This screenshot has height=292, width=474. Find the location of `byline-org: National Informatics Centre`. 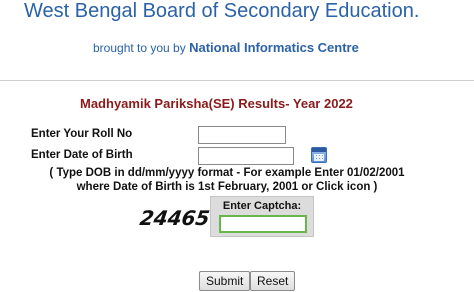

byline-org: National Informatics Centre is located at coordinates (274, 47).